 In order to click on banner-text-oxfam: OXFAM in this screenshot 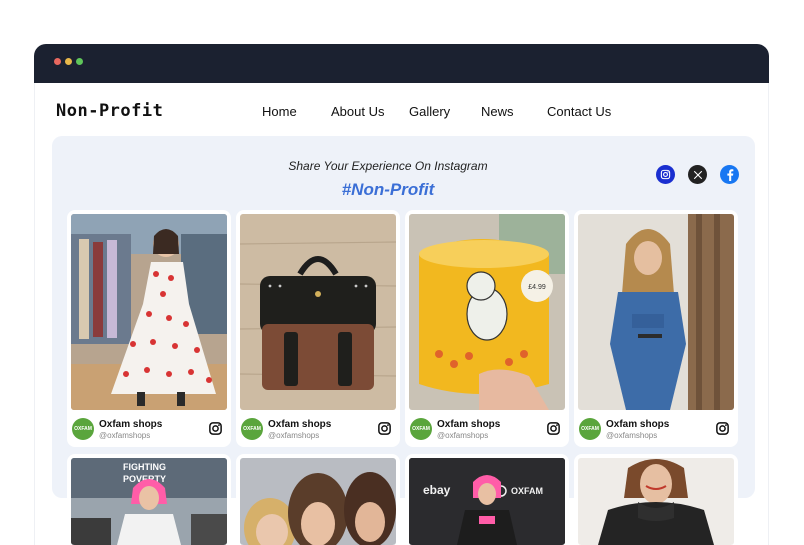, I will do `click(527, 491)`.